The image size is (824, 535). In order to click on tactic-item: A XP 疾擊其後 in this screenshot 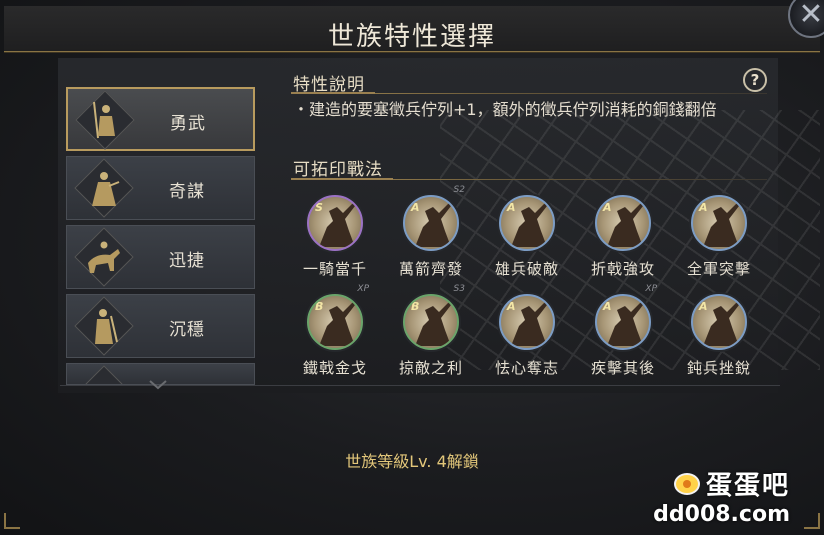, I will do `click(623, 331)`.